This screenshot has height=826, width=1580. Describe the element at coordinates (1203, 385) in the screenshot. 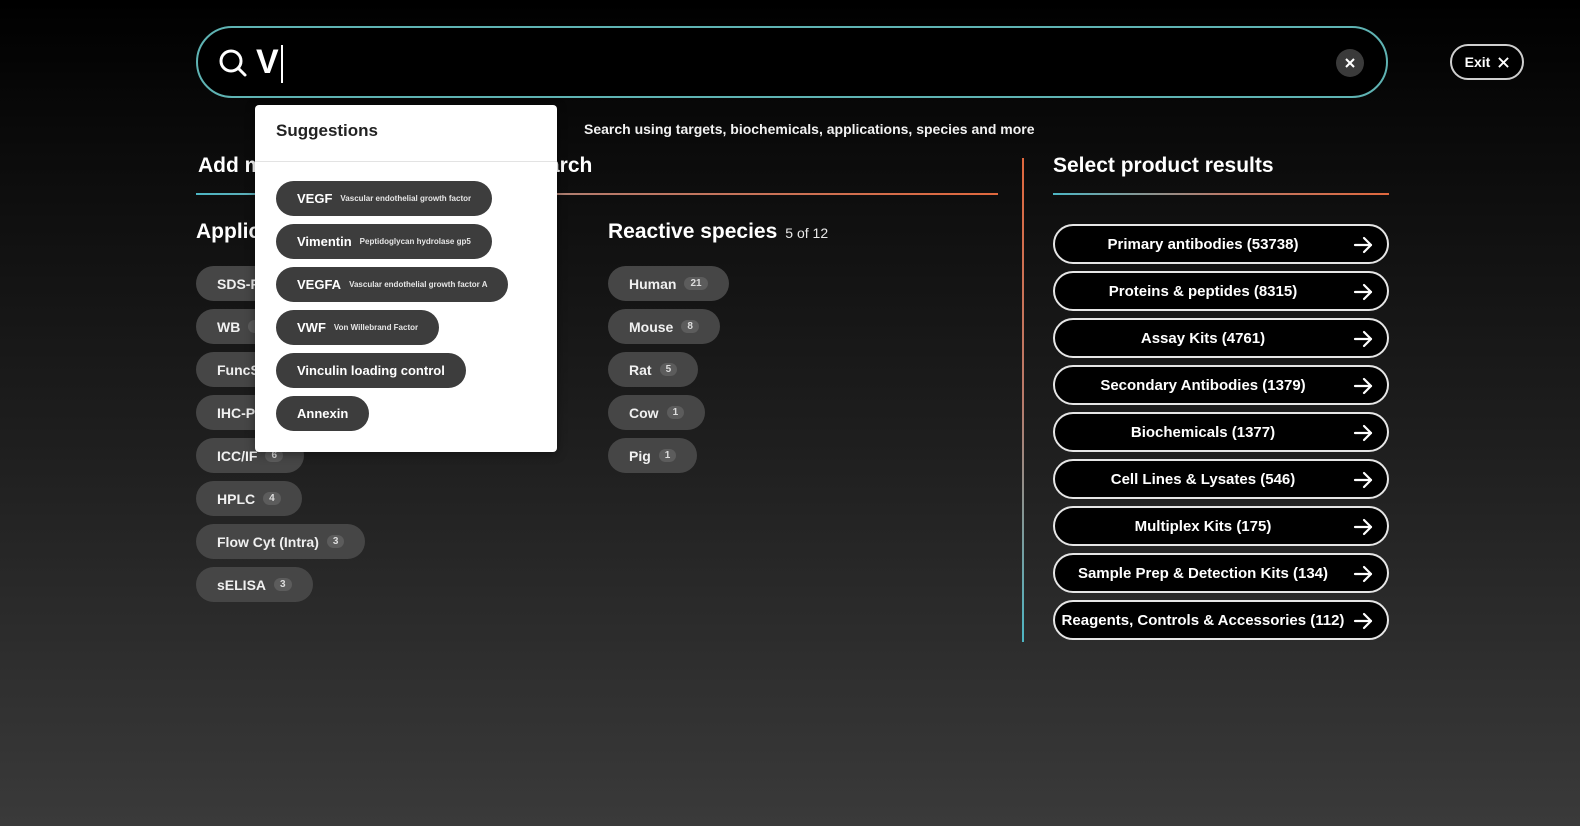

I see `product-result-label: Secondary Antibodies (1379)` at that location.